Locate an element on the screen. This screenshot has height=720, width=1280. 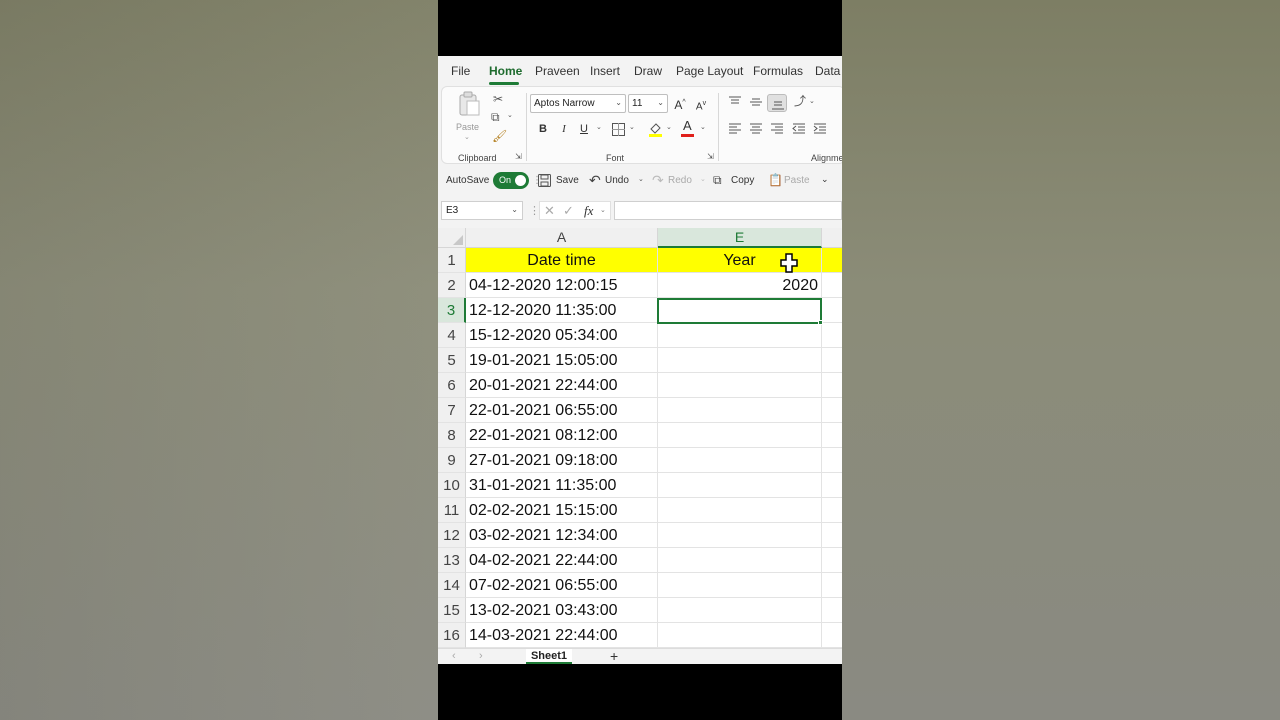
column-header-partial is located at coordinates (832, 238).